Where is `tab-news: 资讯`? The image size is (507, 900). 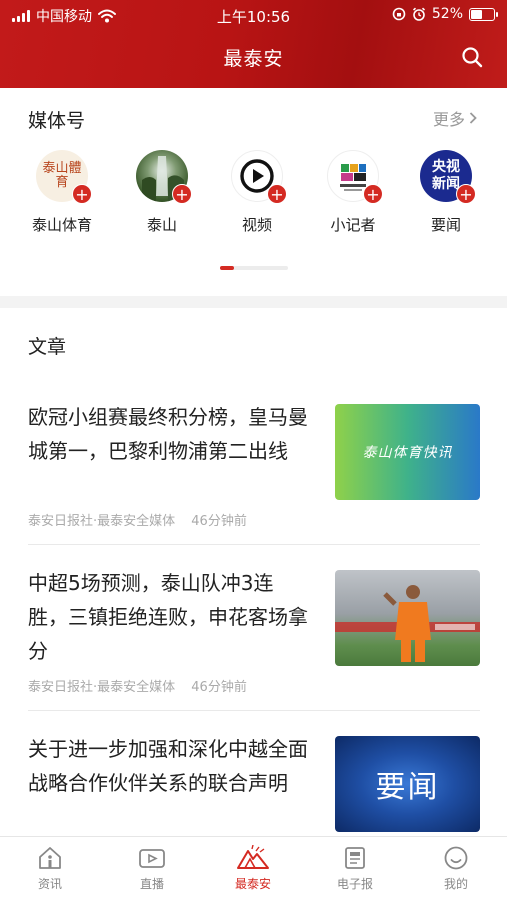
tab-news: 资讯 is located at coordinates (50, 868).